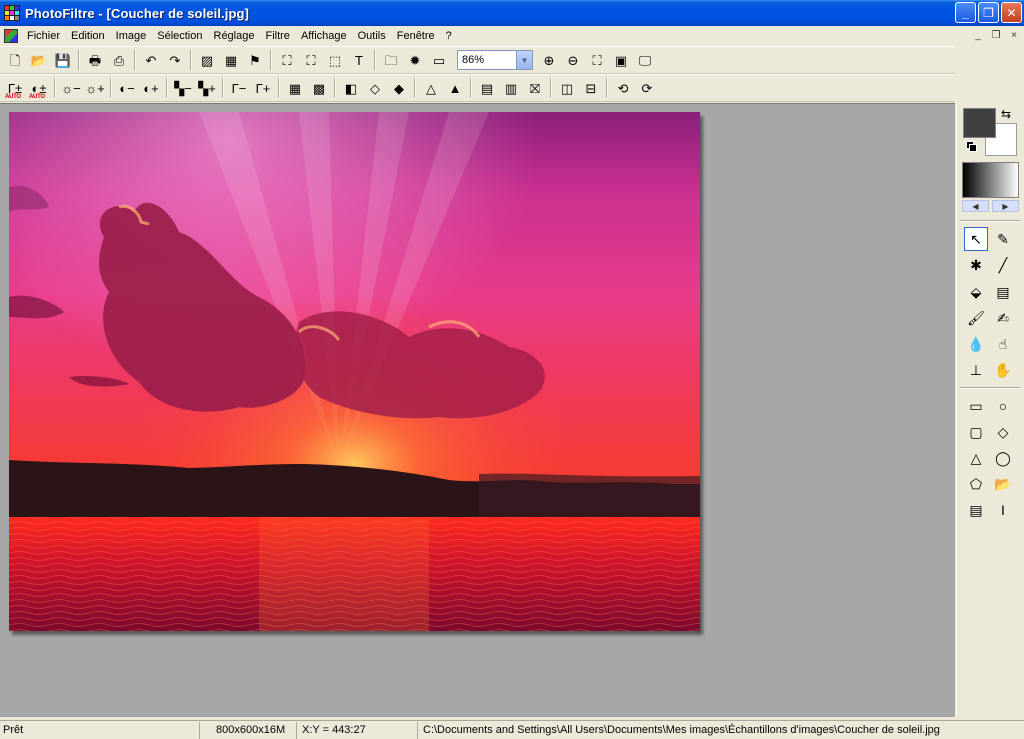 This screenshot has width=1024, height=739. What do you see at coordinates (88, 36) in the screenshot?
I see `menu-item-1: Edition` at bounding box center [88, 36].